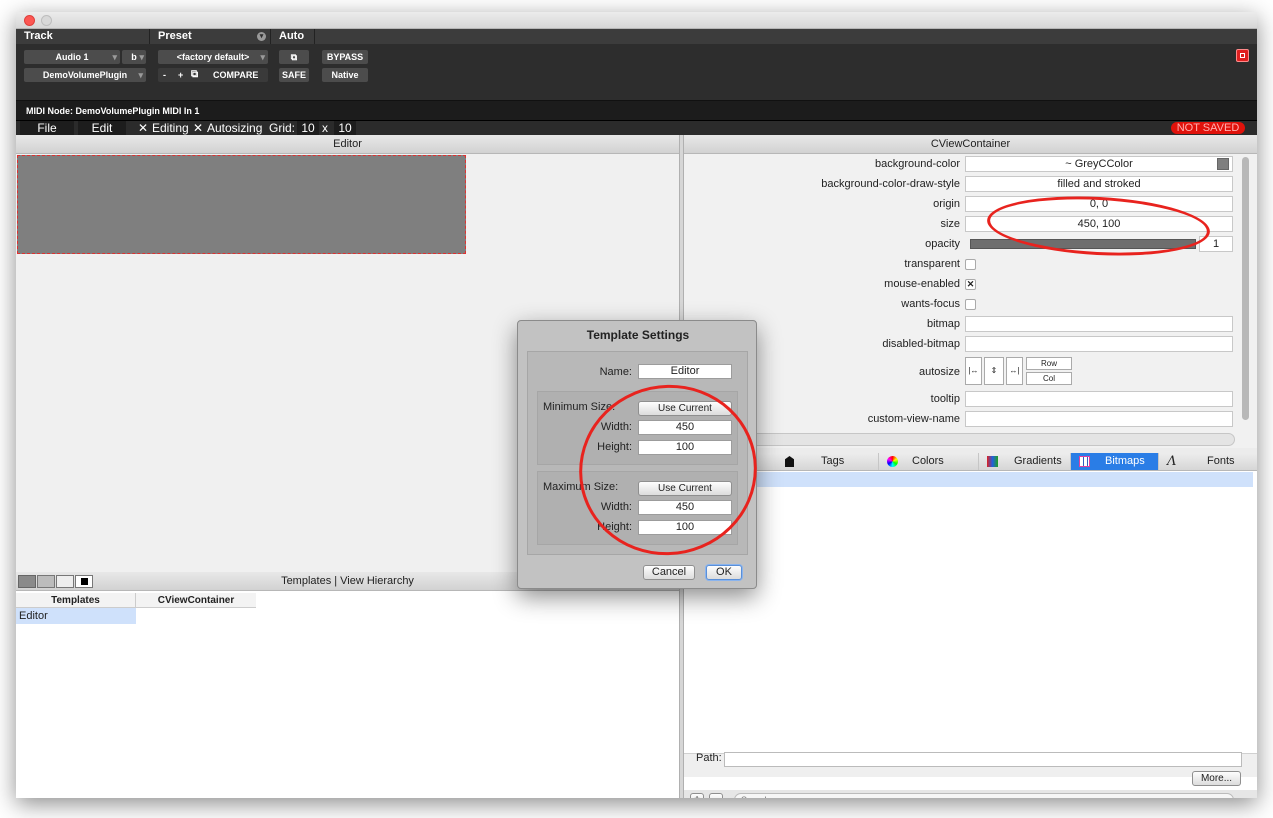 The image size is (1273, 818). Describe the element at coordinates (983, 759) in the screenshot. I see `path-field` at that location.